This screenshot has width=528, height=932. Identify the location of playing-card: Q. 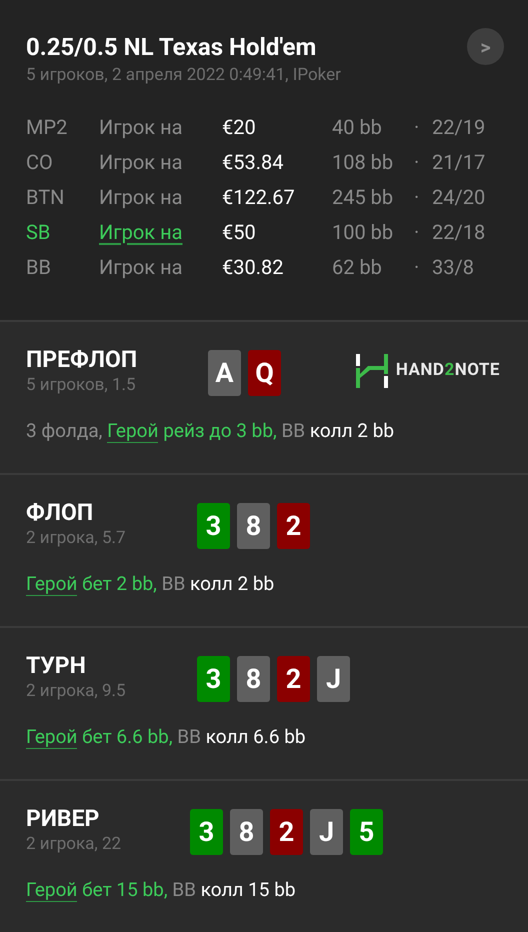
(264, 373).